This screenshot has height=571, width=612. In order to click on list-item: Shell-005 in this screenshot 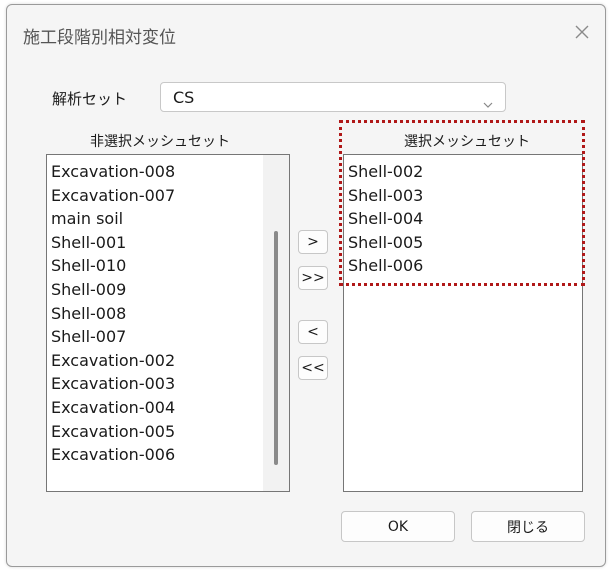, I will do `click(463, 243)`.